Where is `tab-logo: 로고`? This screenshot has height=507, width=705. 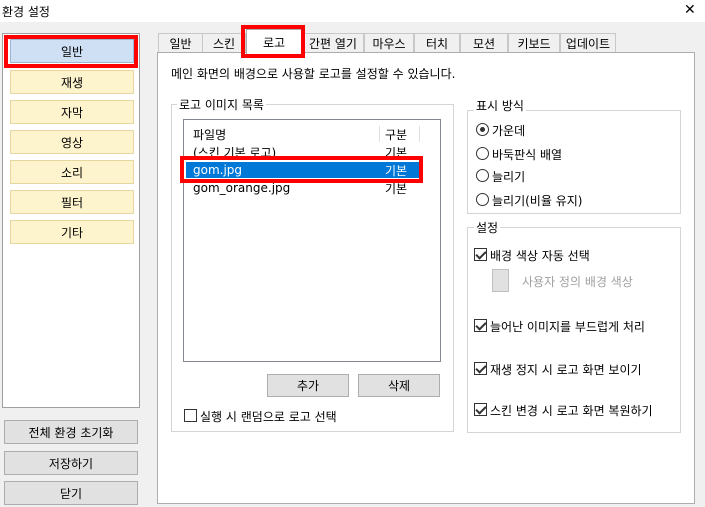
tab-logo: 로고 is located at coordinates (274, 42).